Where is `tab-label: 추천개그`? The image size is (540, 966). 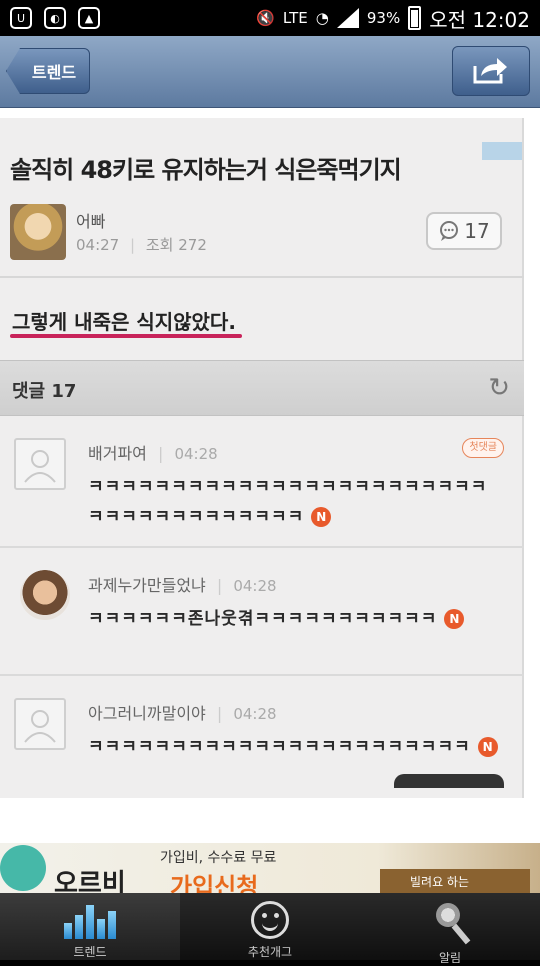
tab-label: 추천개그 is located at coordinates (270, 952).